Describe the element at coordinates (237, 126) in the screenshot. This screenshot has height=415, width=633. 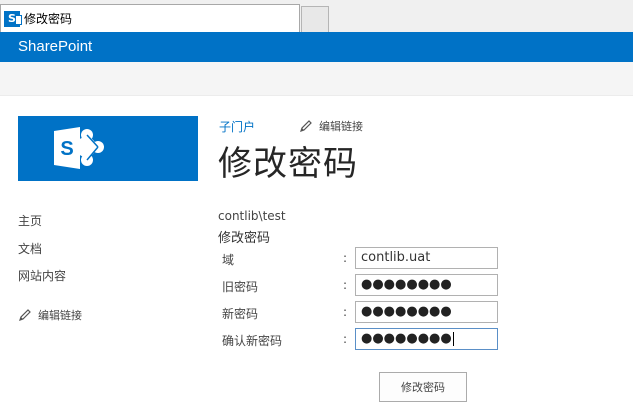
I see `breadcrumb-site-link: 子门户` at that location.